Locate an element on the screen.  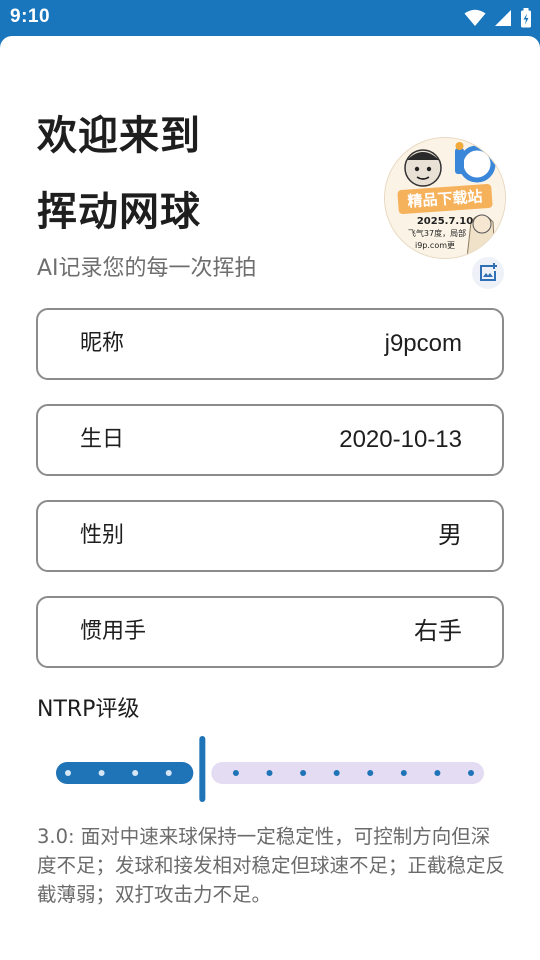
dominant-hand-value: 右手 is located at coordinates (438, 631).